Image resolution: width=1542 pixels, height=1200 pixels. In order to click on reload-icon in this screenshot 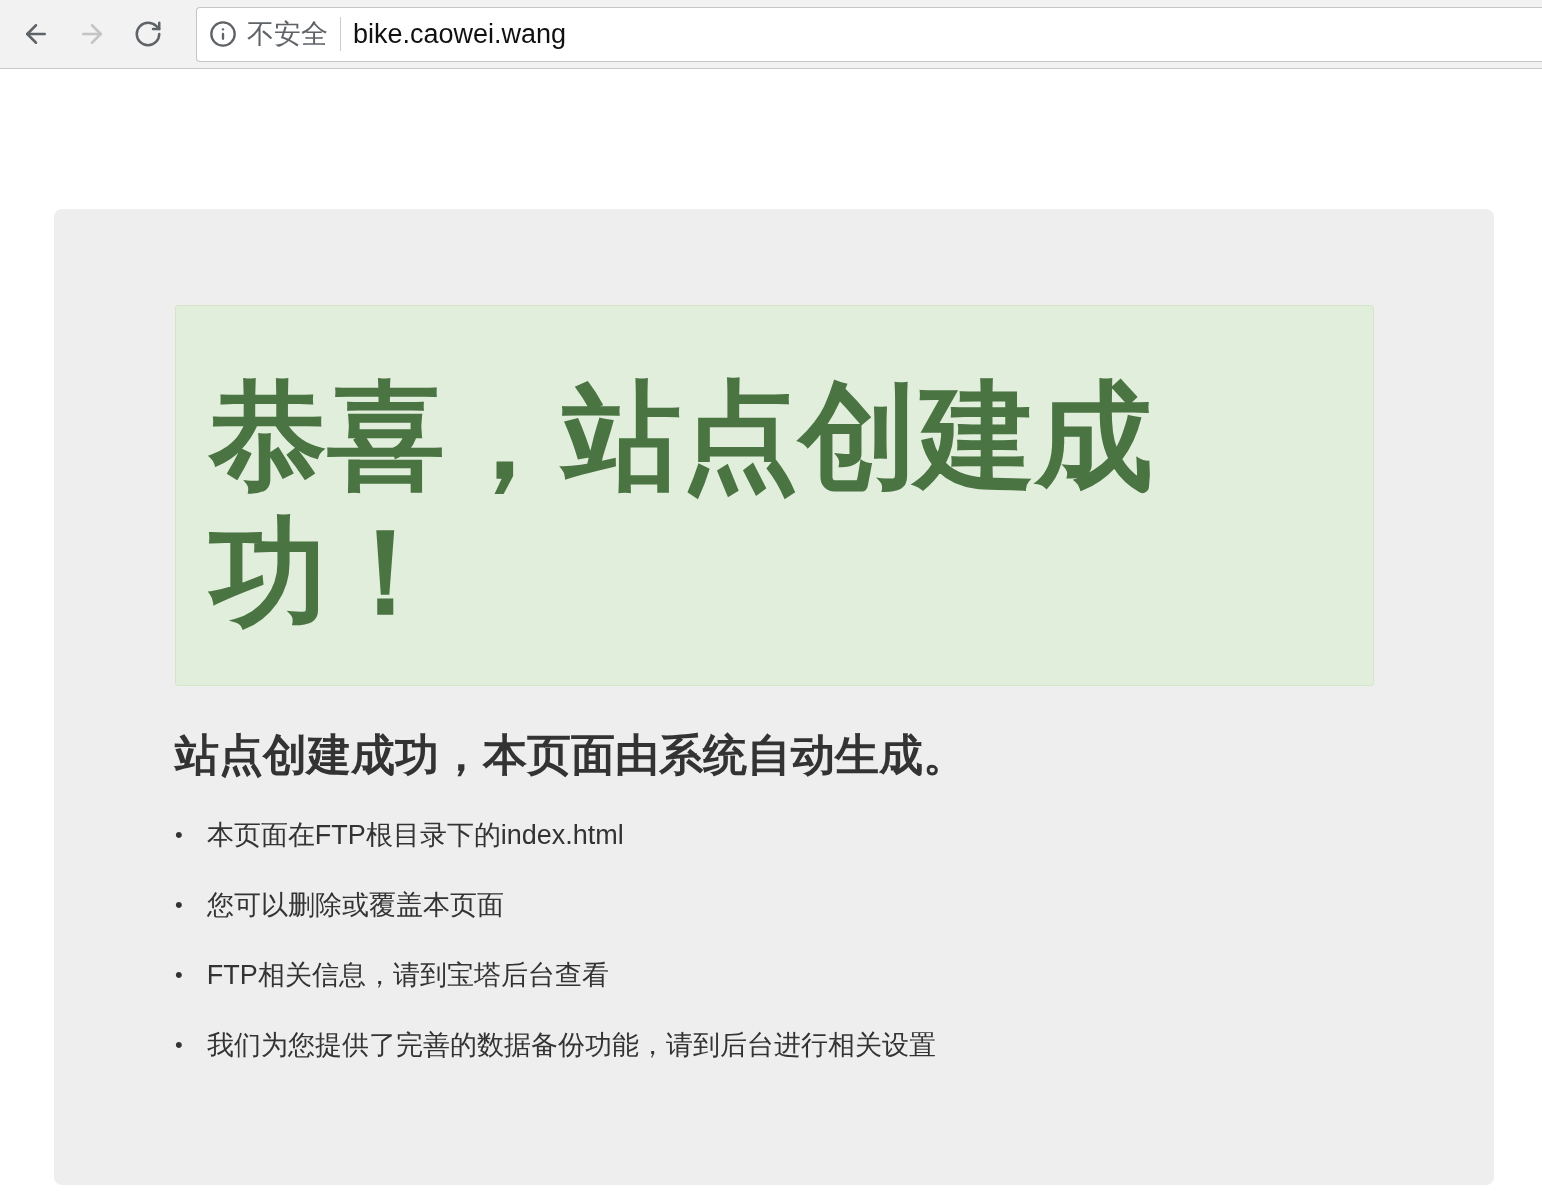, I will do `click(148, 34)`.